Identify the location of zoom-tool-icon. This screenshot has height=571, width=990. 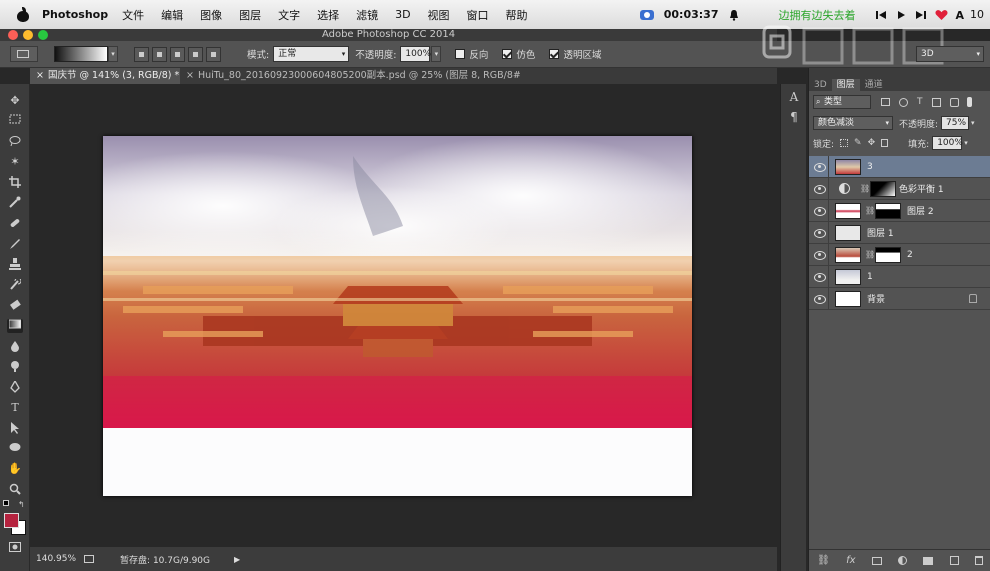
(15, 490).